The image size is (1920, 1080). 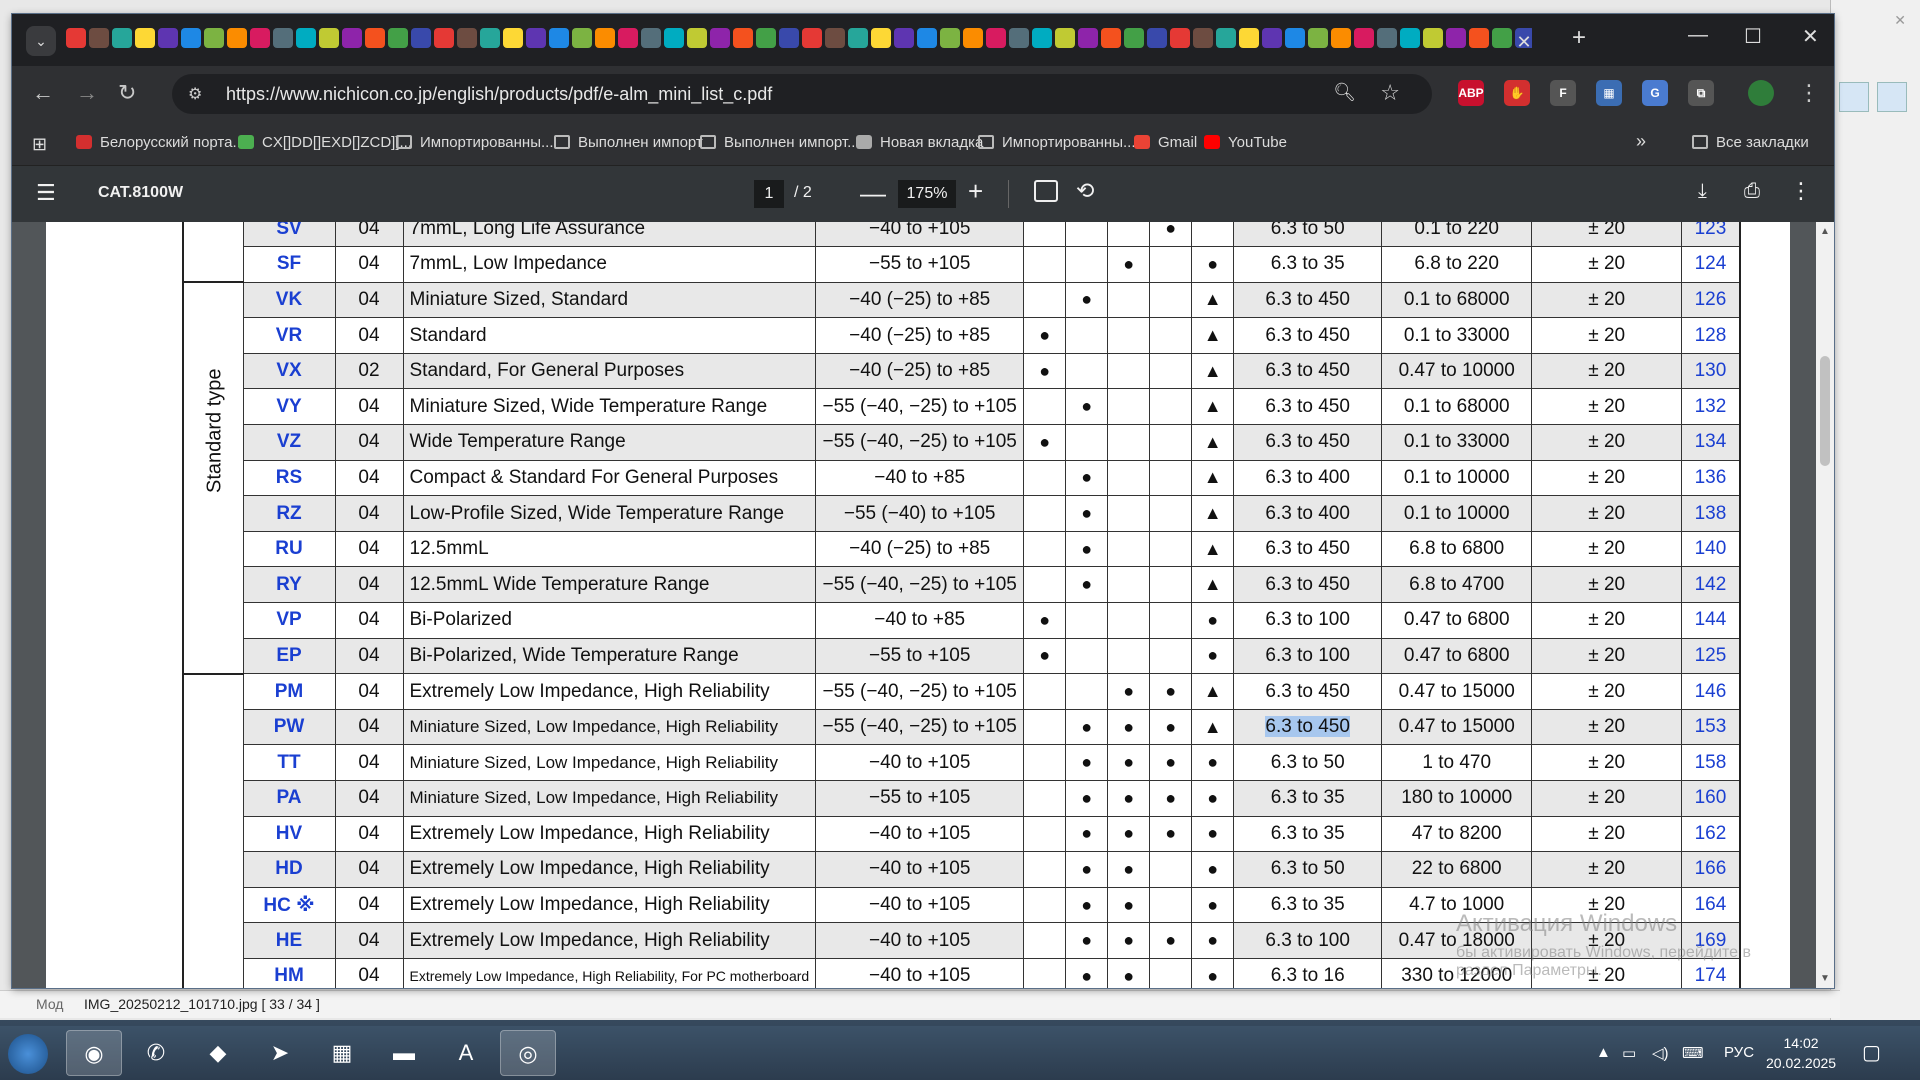 I want to click on series-cell: VP, so click(x=289, y=620).